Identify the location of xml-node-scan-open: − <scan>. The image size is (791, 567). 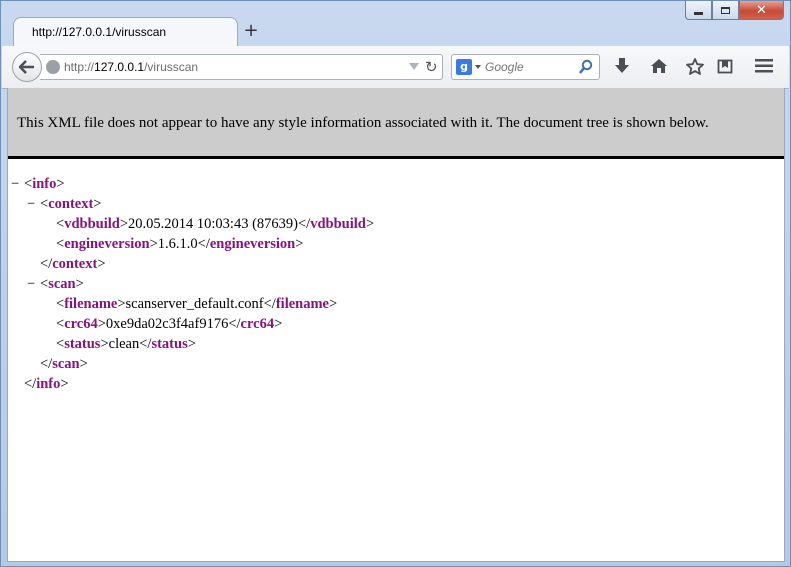
(55, 284).